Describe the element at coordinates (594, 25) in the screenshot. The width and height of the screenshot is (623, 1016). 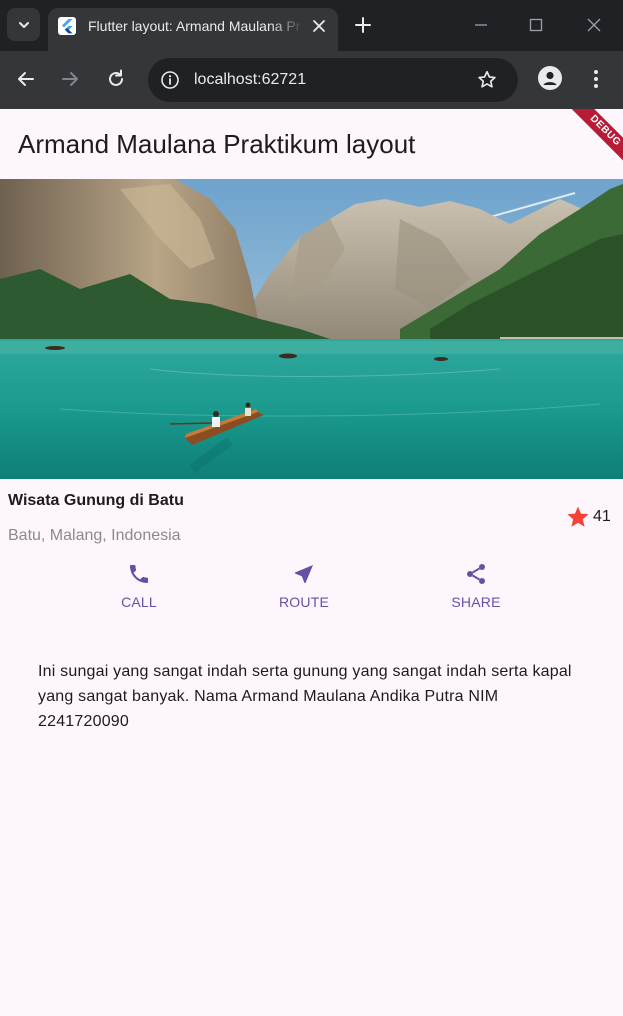
I see `close-window-icon` at that location.